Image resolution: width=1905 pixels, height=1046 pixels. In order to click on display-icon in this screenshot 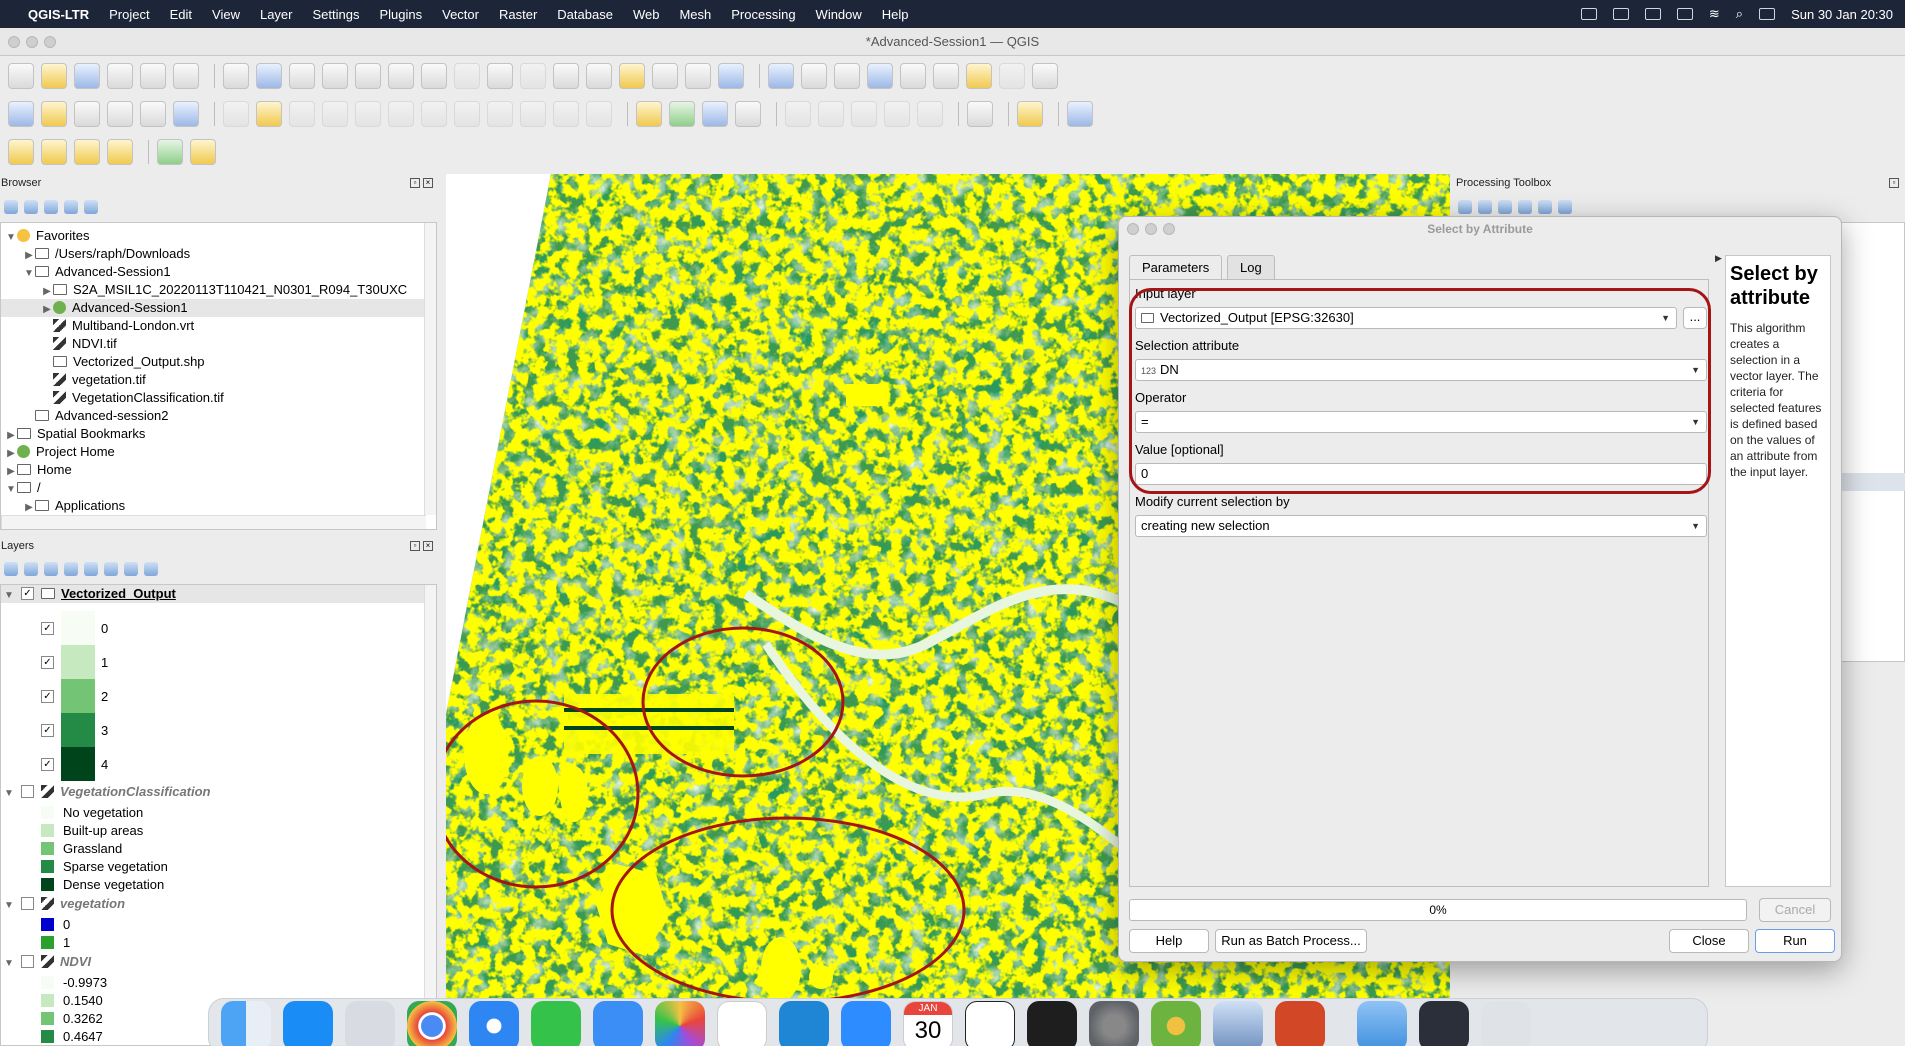, I will do `click(1588, 14)`.